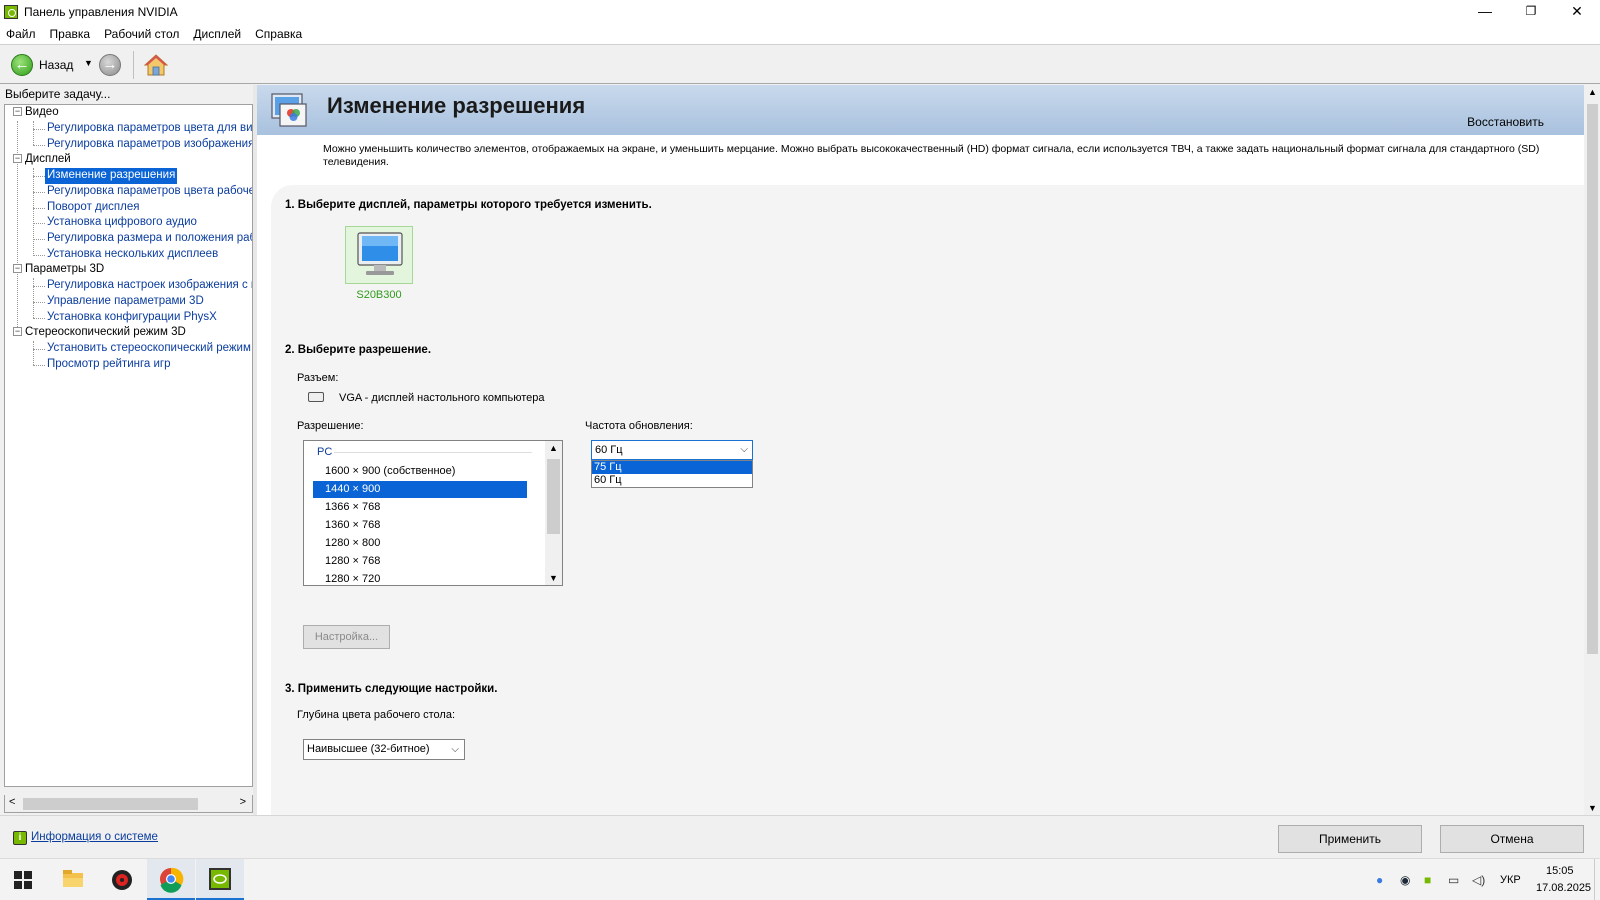 The image size is (1600, 900). What do you see at coordinates (1505, 122) in the screenshot?
I see `restore-defaults-link: Восстановить` at bounding box center [1505, 122].